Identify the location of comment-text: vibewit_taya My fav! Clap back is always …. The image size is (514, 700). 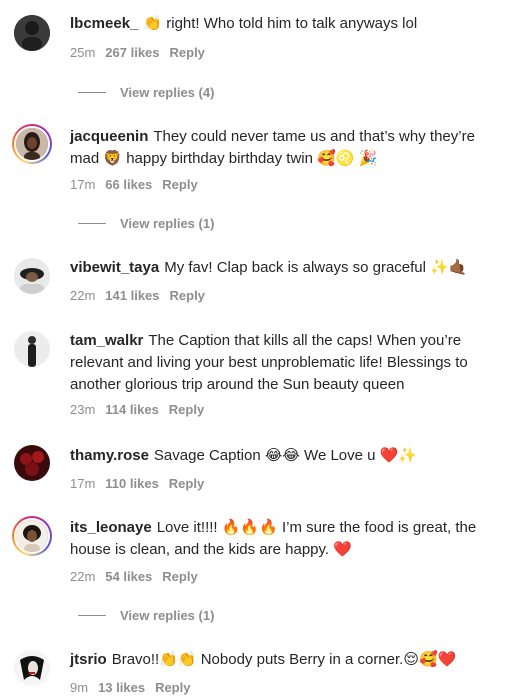
(287, 268).